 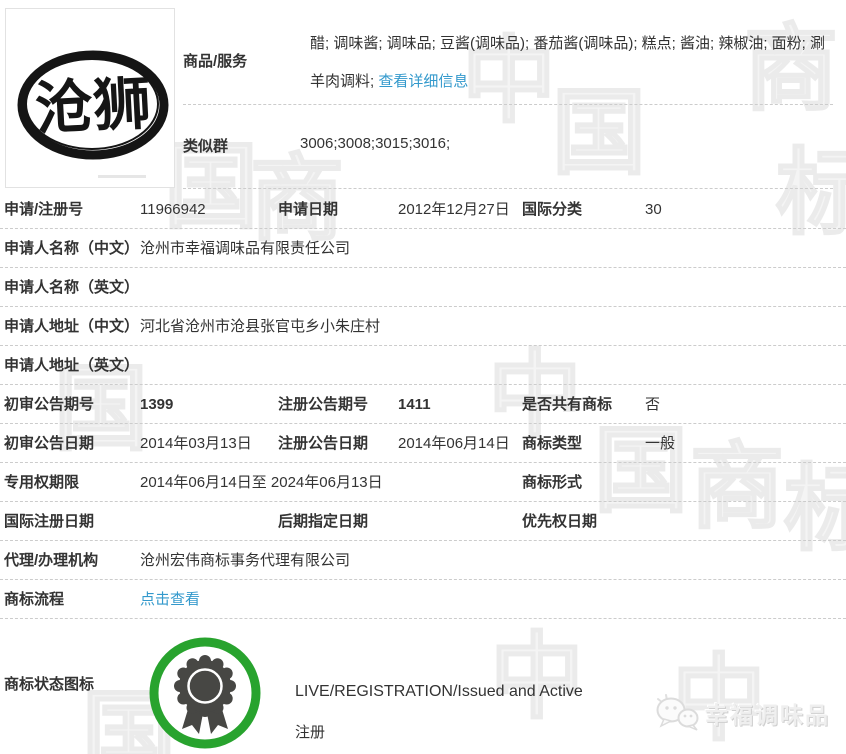 What do you see at coordinates (173, 209) in the screenshot?
I see `field-value: 11966942` at bounding box center [173, 209].